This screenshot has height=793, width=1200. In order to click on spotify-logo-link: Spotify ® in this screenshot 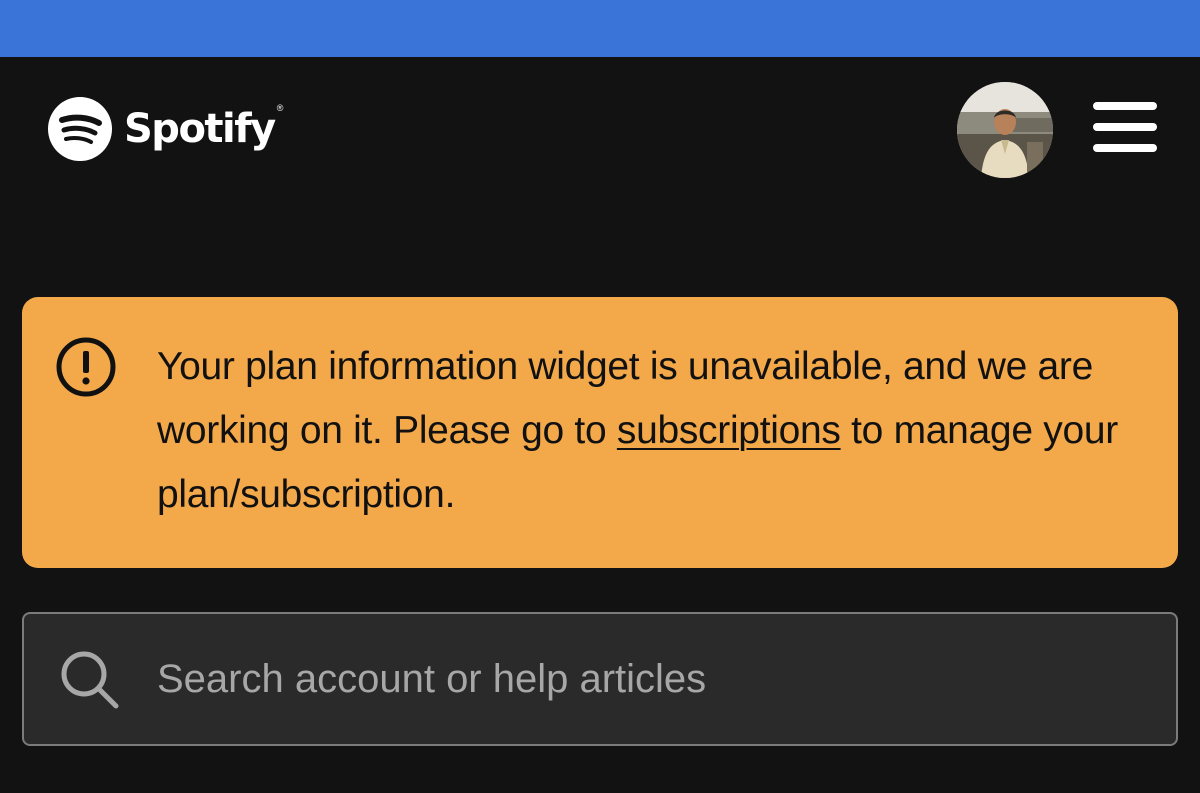, I will do `click(165, 129)`.